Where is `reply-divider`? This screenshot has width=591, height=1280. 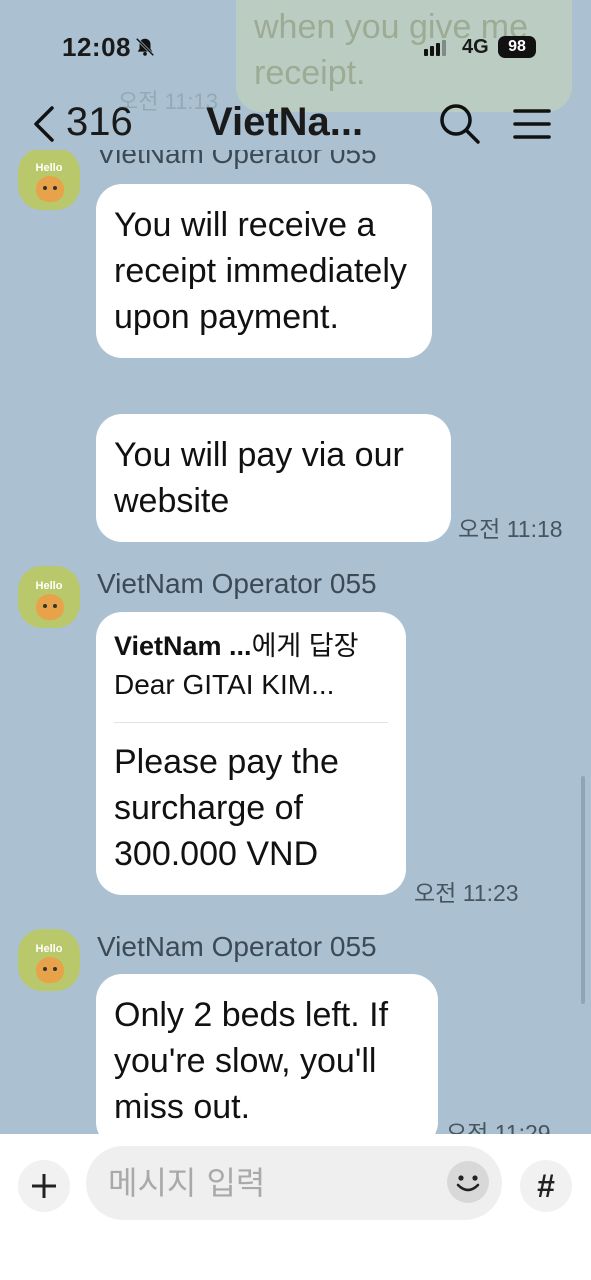
reply-divider is located at coordinates (251, 722).